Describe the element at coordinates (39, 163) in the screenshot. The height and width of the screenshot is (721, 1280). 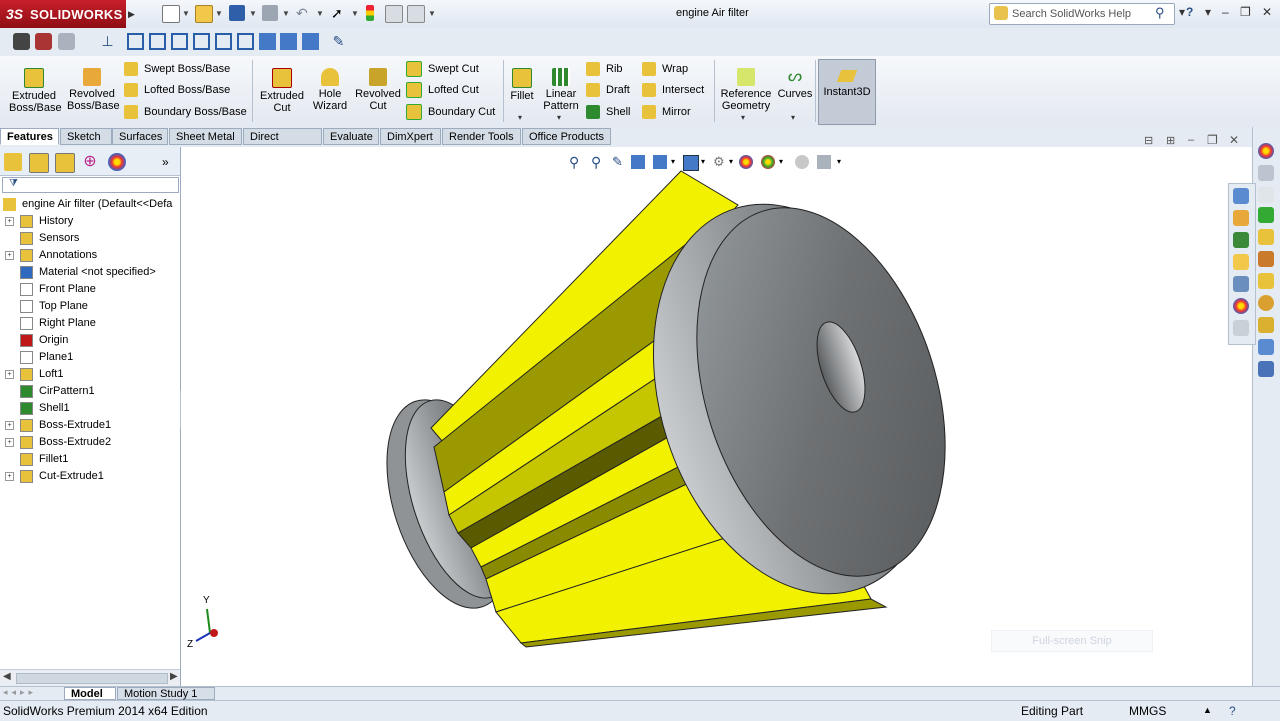
I see `property-manager-tab-icon` at that location.